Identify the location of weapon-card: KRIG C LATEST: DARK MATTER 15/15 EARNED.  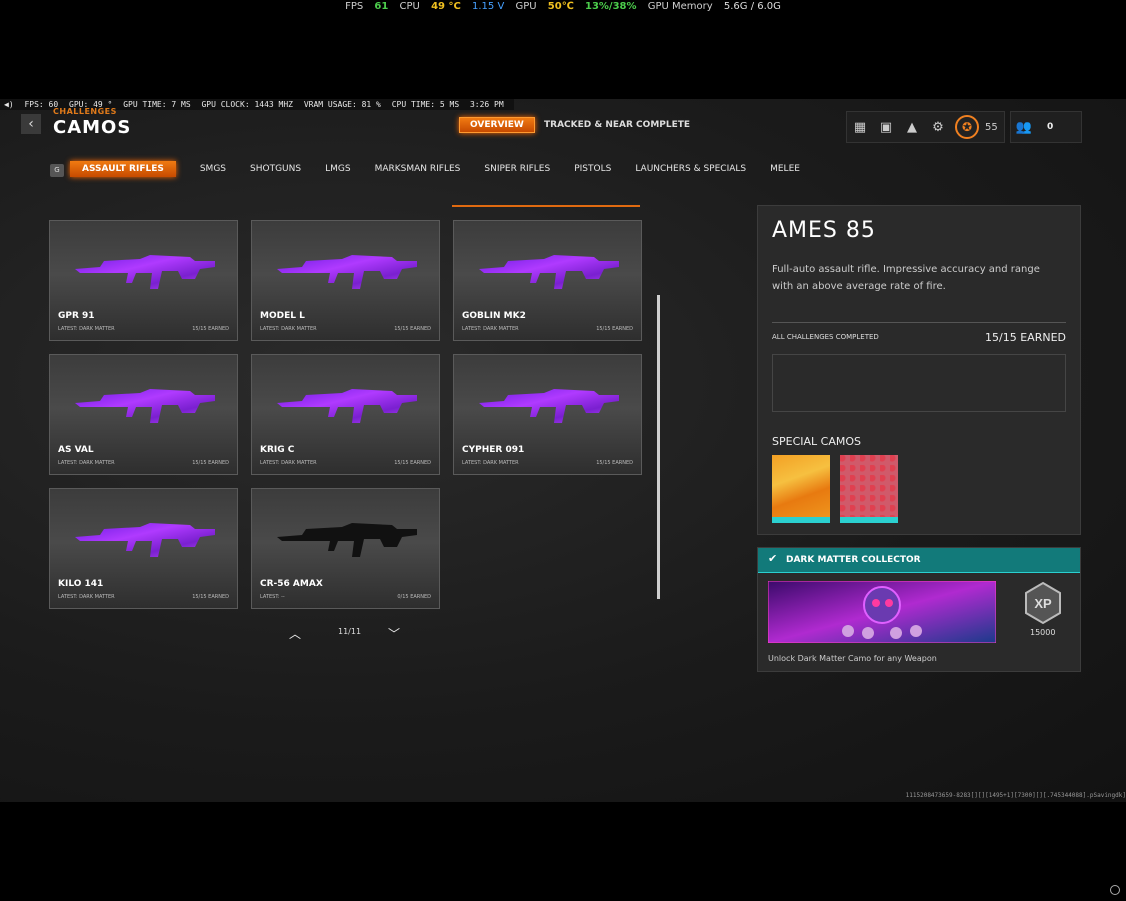
(345, 414).